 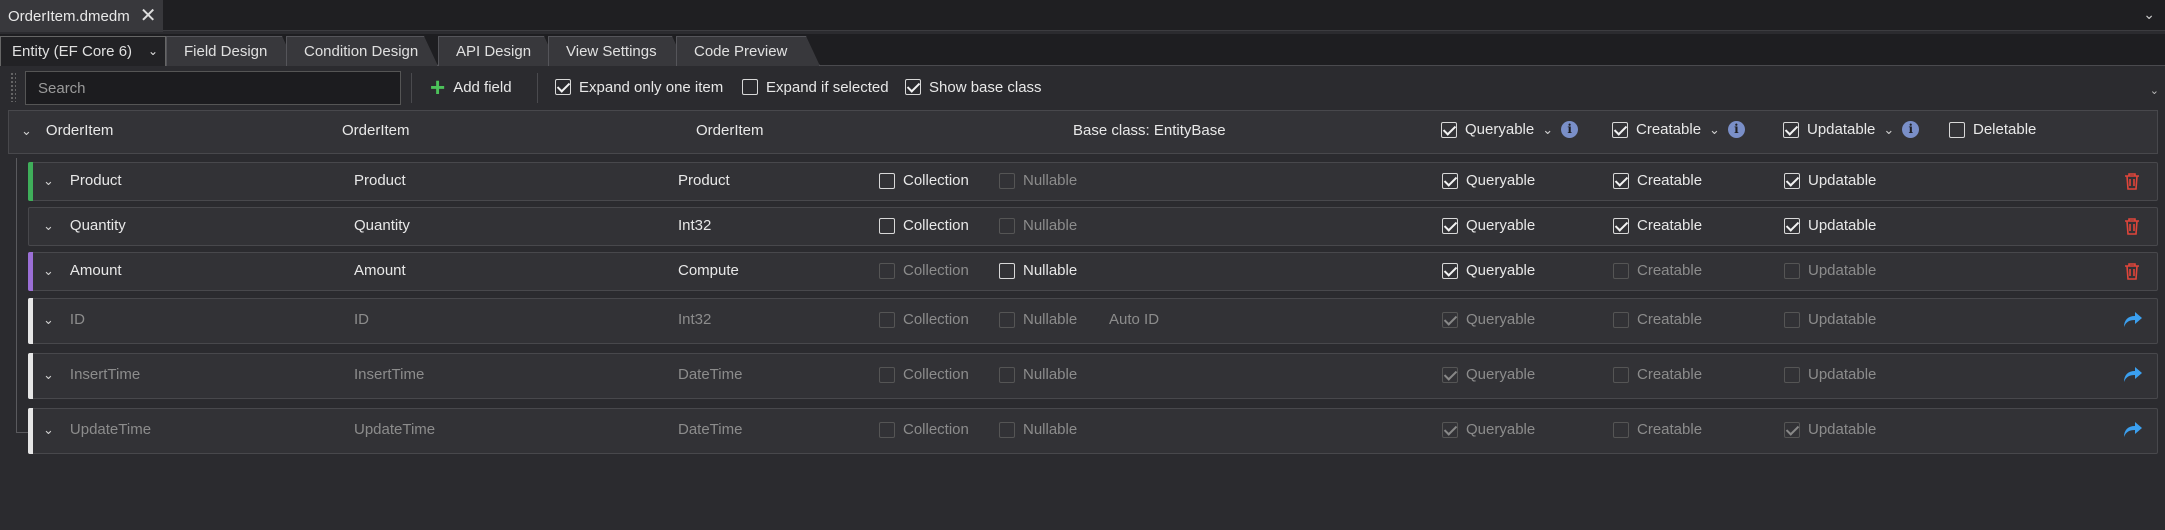 What do you see at coordinates (913, 87) in the screenshot?
I see `show-base-class-checkbox` at bounding box center [913, 87].